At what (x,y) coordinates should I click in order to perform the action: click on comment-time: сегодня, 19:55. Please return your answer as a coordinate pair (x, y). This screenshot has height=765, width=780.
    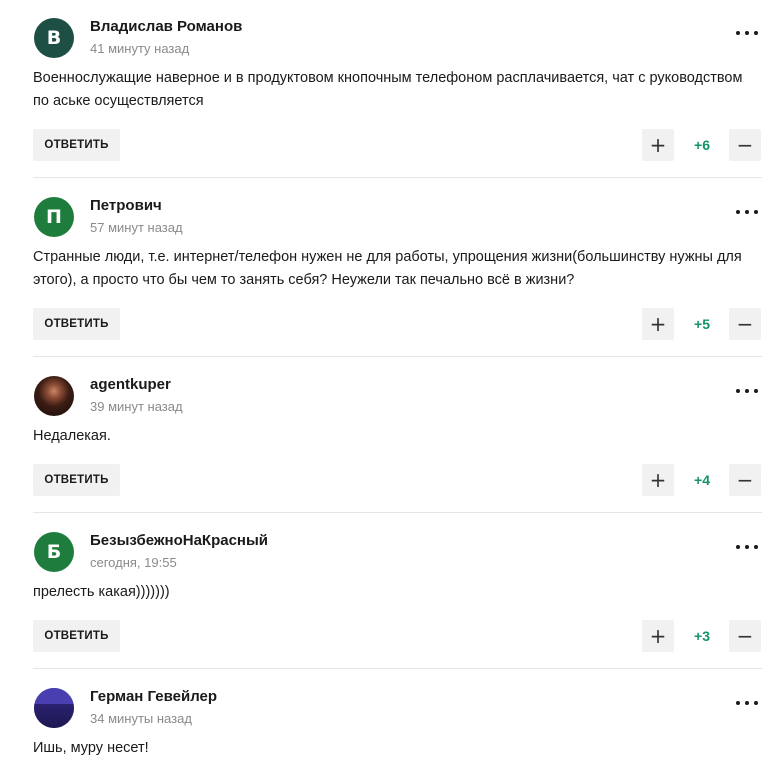
    Looking at the image, I should click on (133, 562).